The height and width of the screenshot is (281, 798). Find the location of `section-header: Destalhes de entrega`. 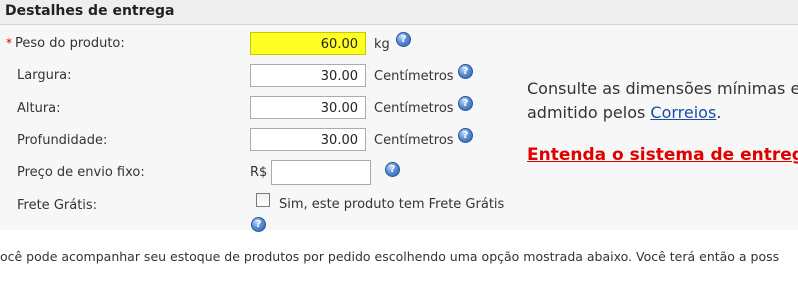

section-header: Destalhes de entrega is located at coordinates (399, 12).